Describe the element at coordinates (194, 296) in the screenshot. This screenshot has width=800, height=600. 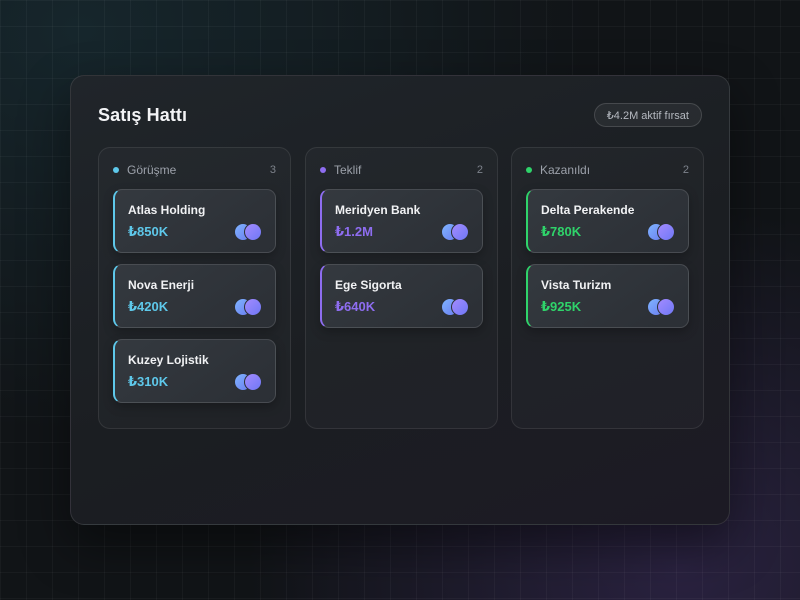
I see `deal-card: Nova Enerji ₺420K` at that location.